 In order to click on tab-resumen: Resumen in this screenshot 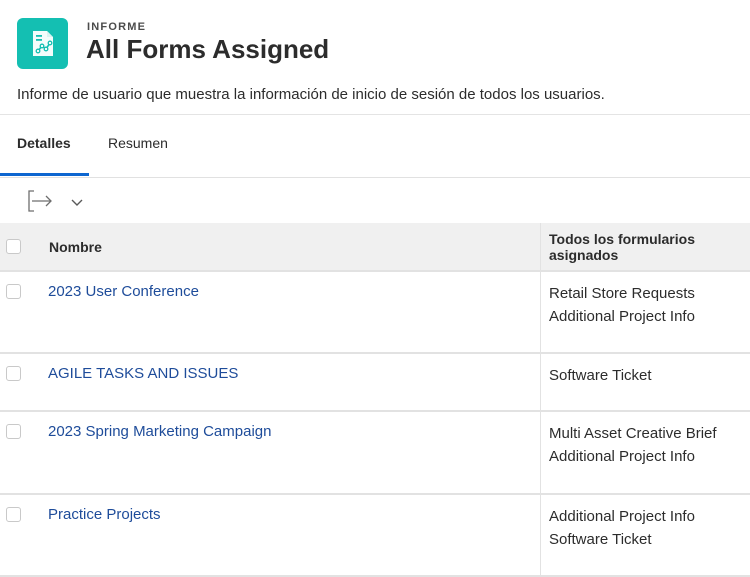, I will do `click(138, 143)`.